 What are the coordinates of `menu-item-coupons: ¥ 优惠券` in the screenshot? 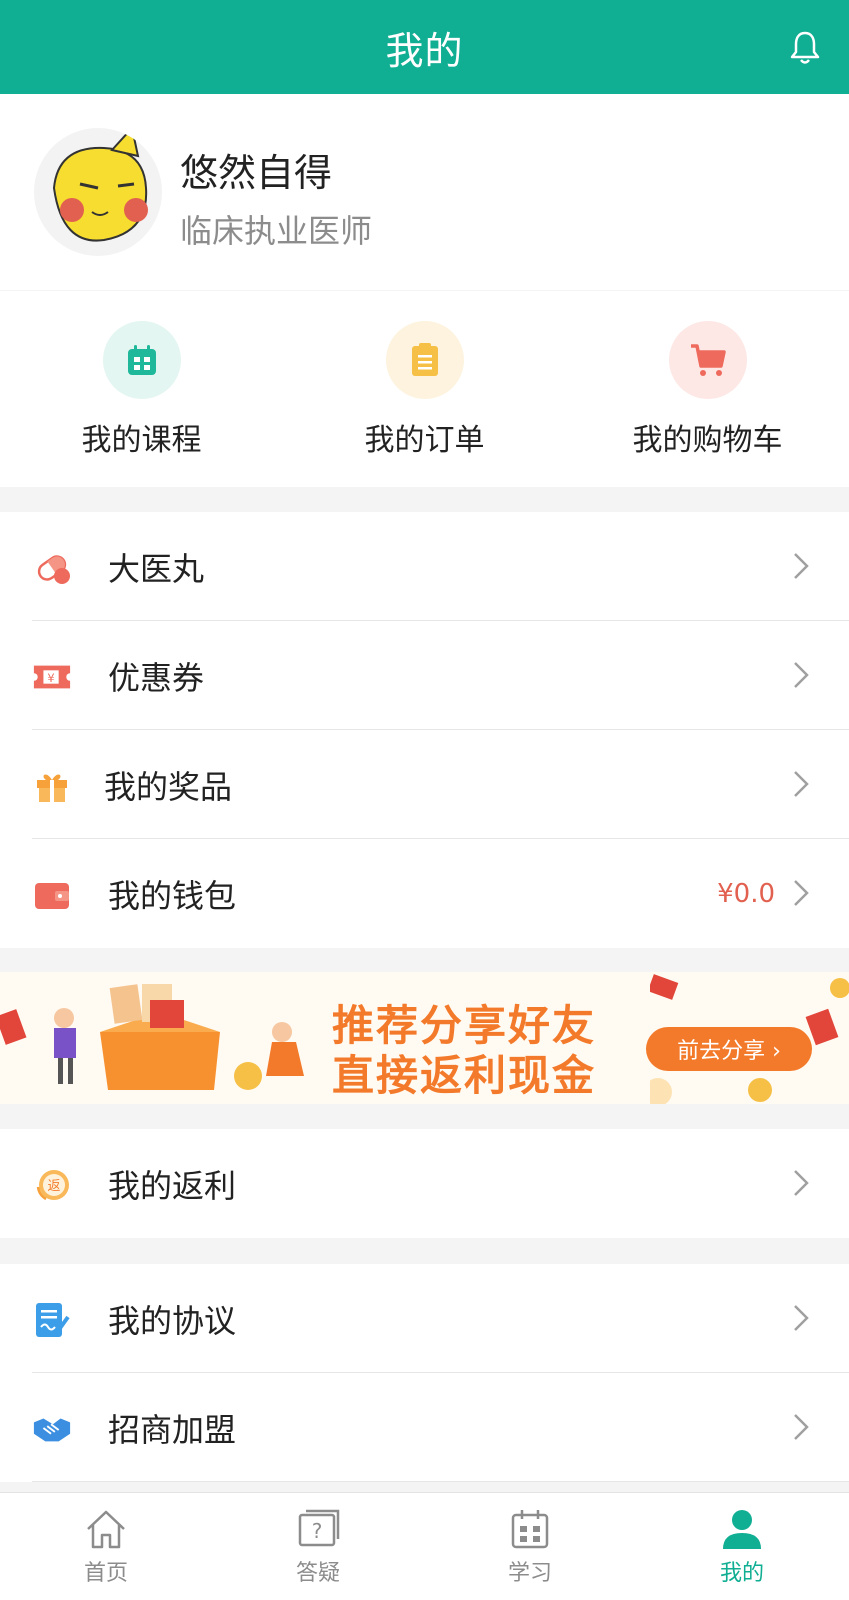 It's located at (424, 675).